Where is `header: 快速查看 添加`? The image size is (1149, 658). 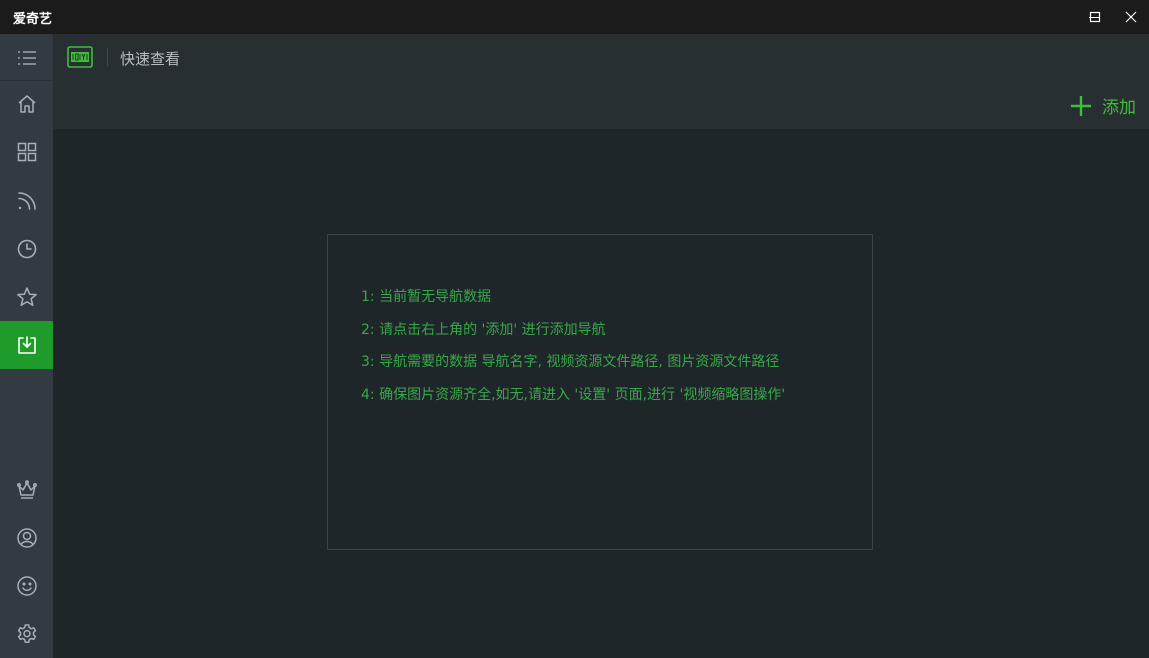
header: 快速查看 添加 is located at coordinates (601, 81).